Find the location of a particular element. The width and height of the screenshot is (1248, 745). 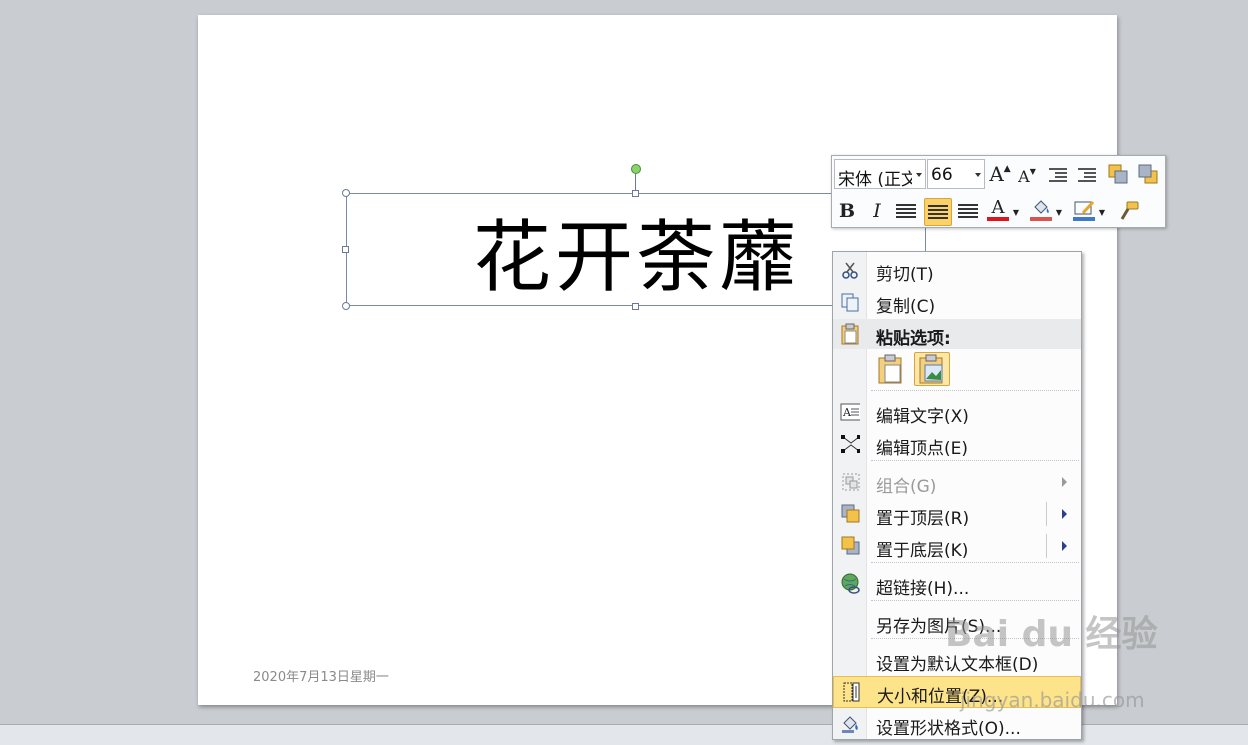

bring-forward-button is located at coordinates (1118, 174).